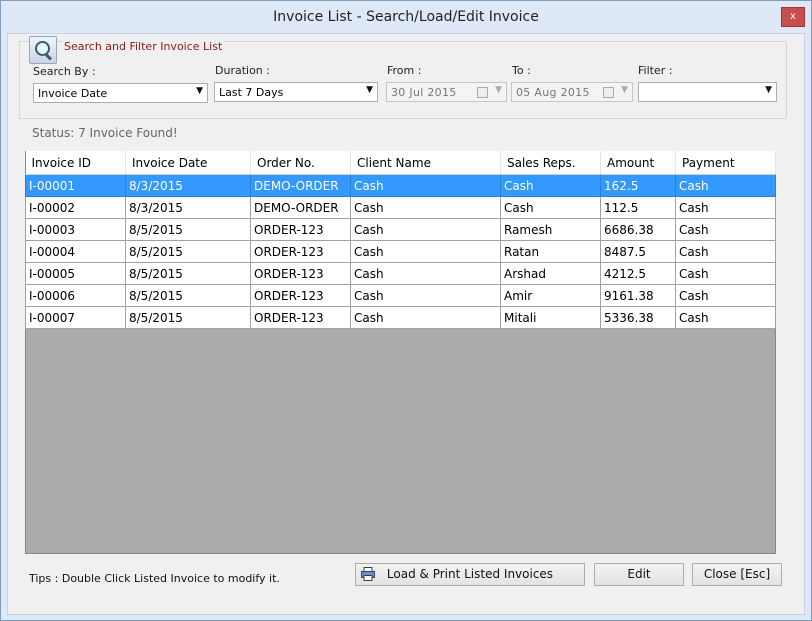  What do you see at coordinates (75, 229) in the screenshot?
I see `cell-invoice-id: I-00003` at bounding box center [75, 229].